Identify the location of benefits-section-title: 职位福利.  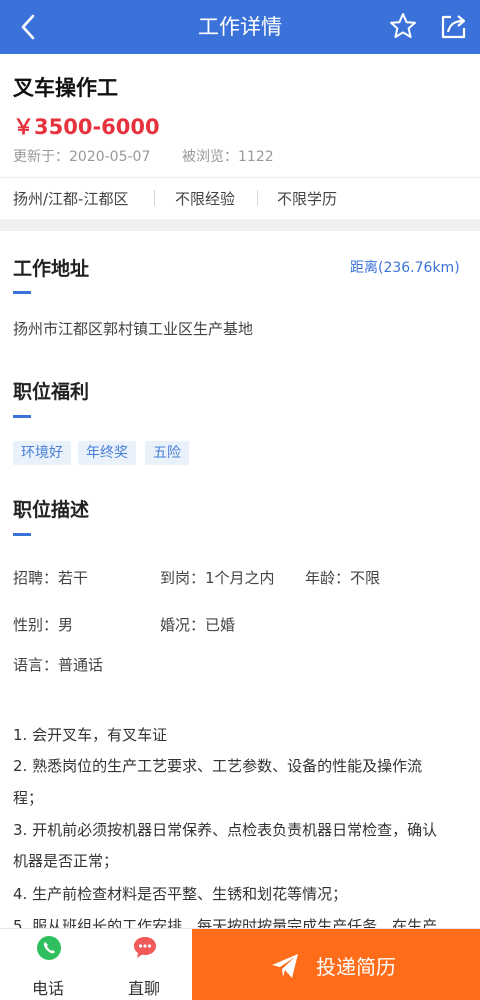
(51, 392).